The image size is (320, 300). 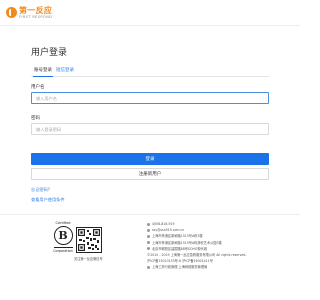 What do you see at coordinates (148, 267) in the screenshot?
I see `badge-icon` at bounding box center [148, 267].